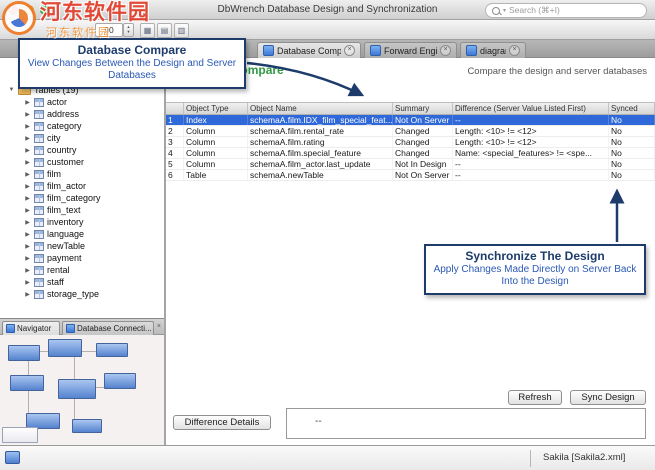 The width and height of the screenshot is (655, 470). I want to click on search-input: ▾ Search (⌘+I), so click(566, 10).